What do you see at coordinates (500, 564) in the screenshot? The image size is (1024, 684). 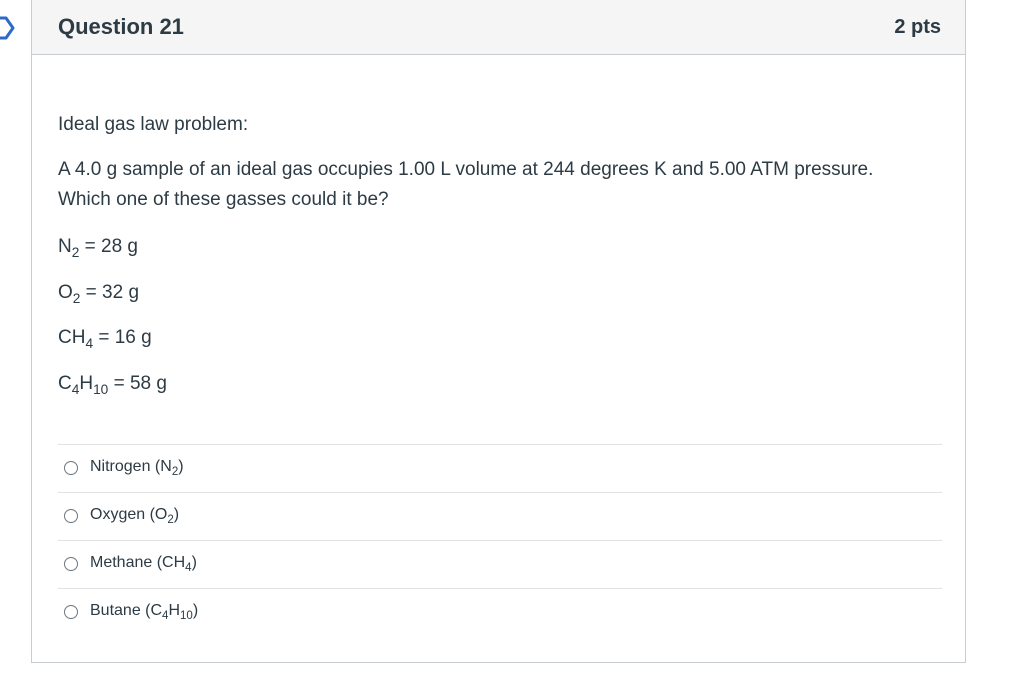 I see `answer-option-methane: Methane (CH4)` at bounding box center [500, 564].